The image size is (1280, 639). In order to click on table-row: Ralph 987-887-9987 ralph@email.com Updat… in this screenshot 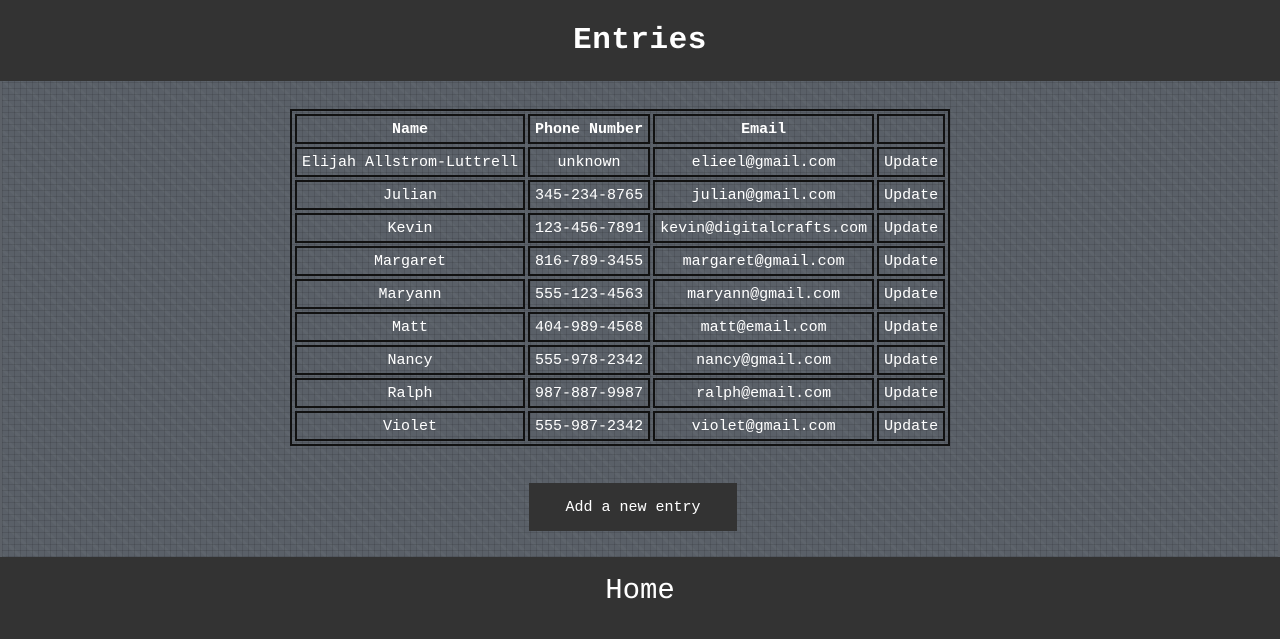, I will do `click(620, 393)`.